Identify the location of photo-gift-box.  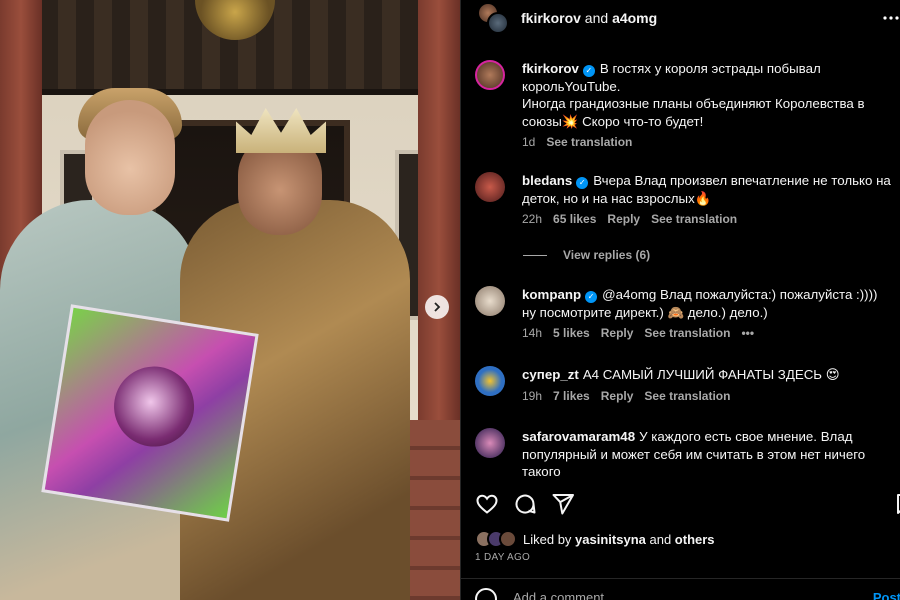
(150, 413).